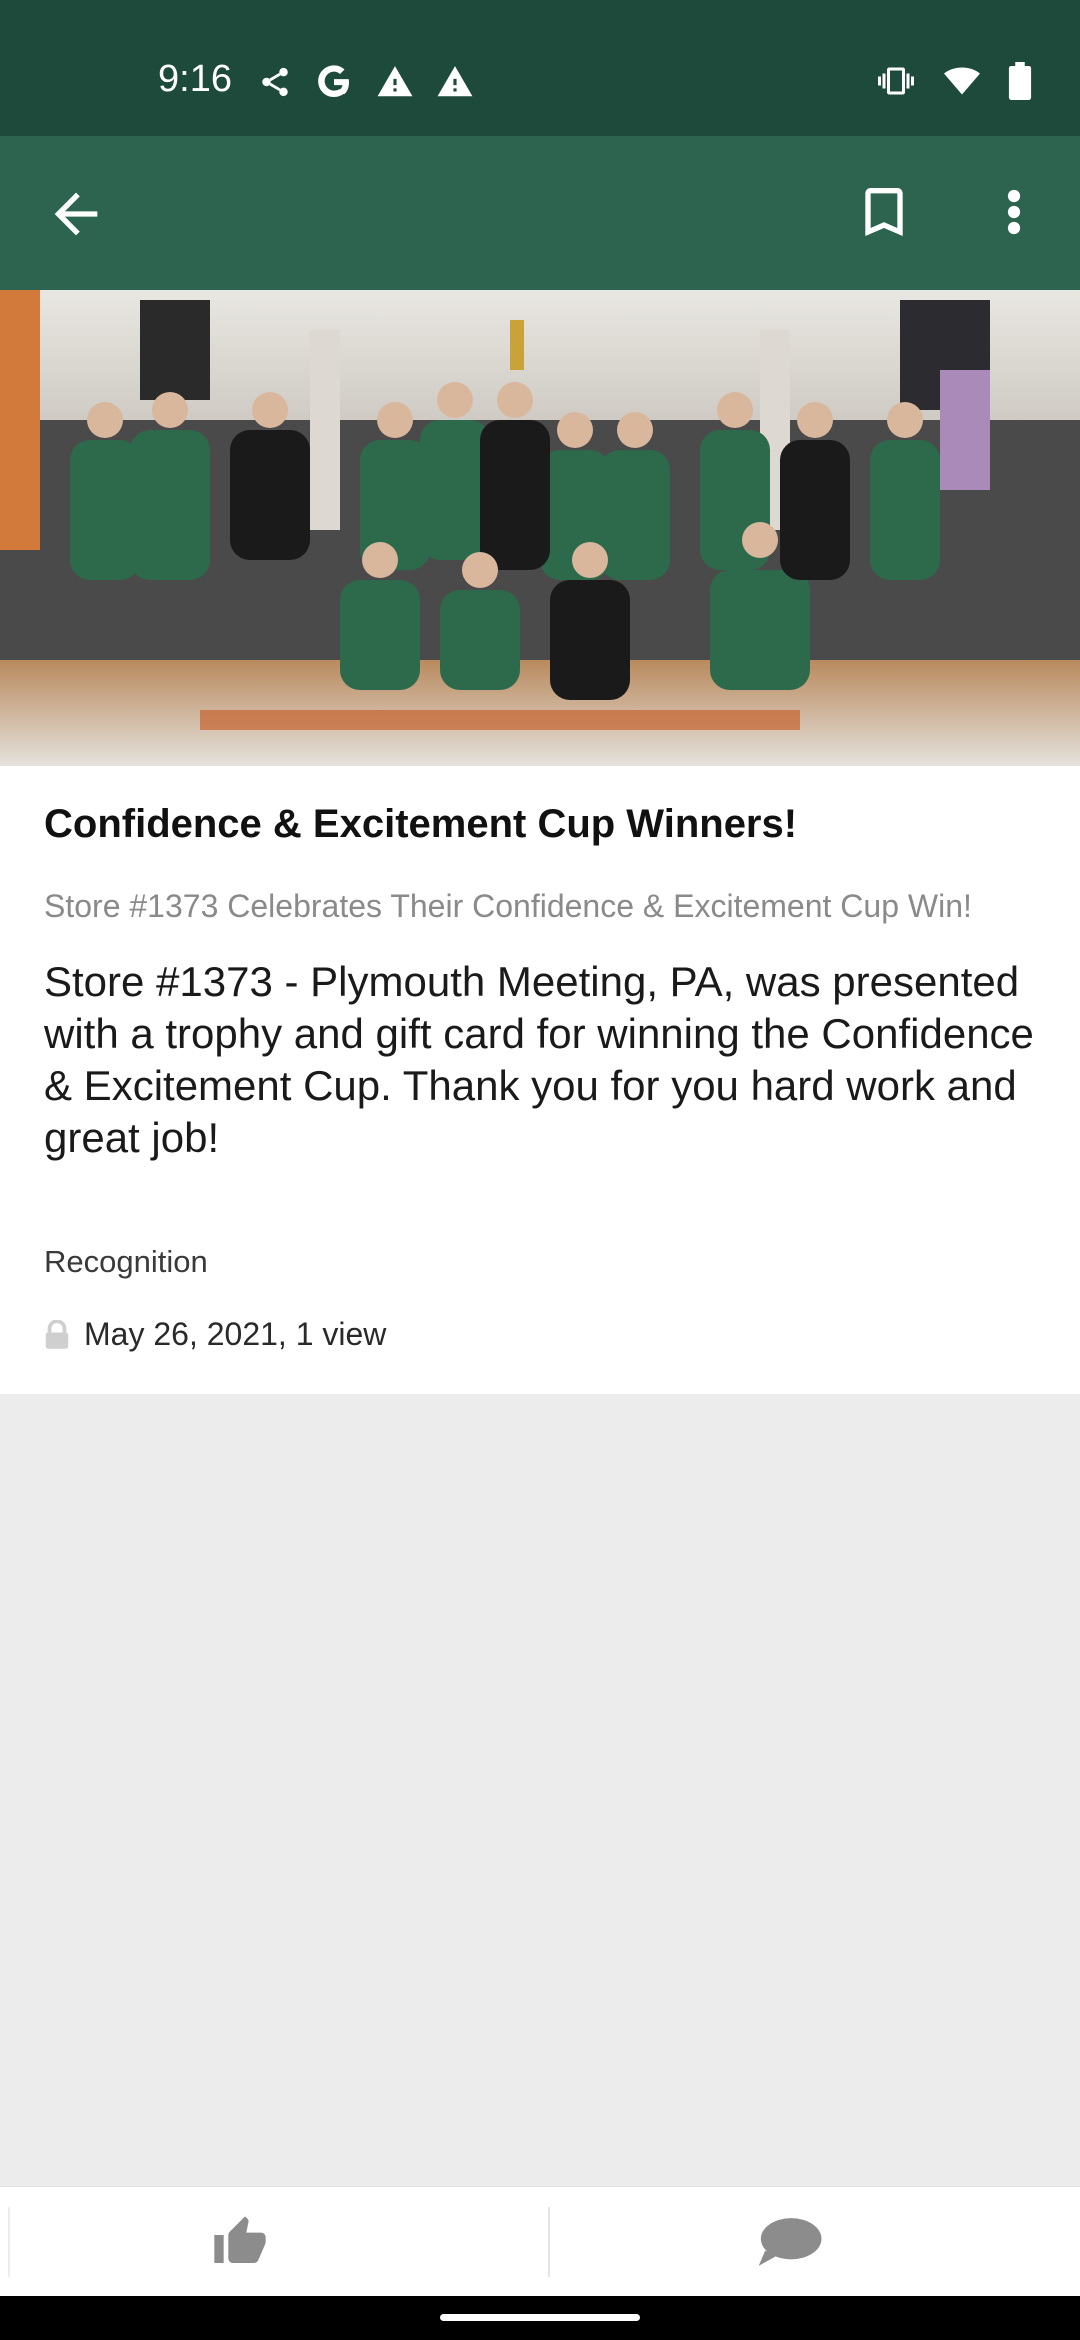  I want to click on status-bar: 9:16, so click(540, 68).